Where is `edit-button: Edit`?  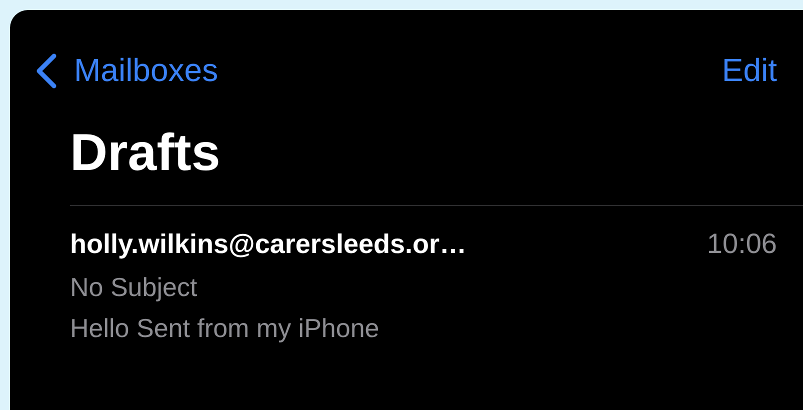
edit-button: Edit is located at coordinates (749, 70).